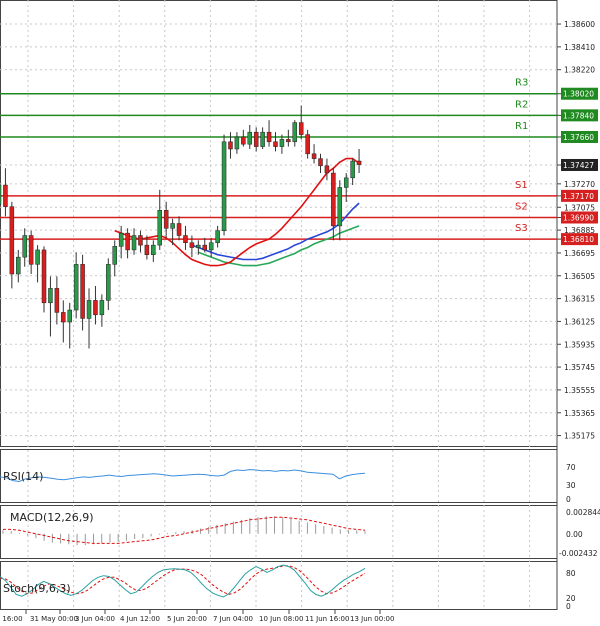 The image size is (600, 626). What do you see at coordinates (579, 390) in the screenshot?
I see `price-tick-label: 1.35555` at bounding box center [579, 390].